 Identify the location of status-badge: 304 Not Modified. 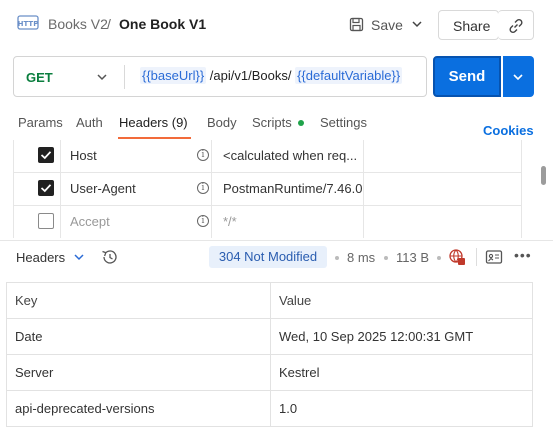
(268, 257).